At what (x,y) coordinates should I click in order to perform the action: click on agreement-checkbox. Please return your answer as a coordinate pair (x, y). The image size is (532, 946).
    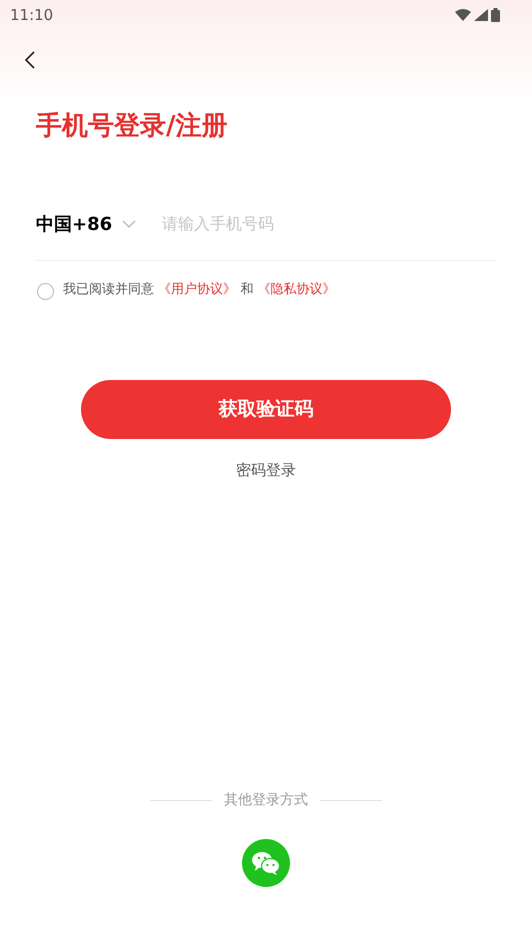
    Looking at the image, I should click on (45, 291).